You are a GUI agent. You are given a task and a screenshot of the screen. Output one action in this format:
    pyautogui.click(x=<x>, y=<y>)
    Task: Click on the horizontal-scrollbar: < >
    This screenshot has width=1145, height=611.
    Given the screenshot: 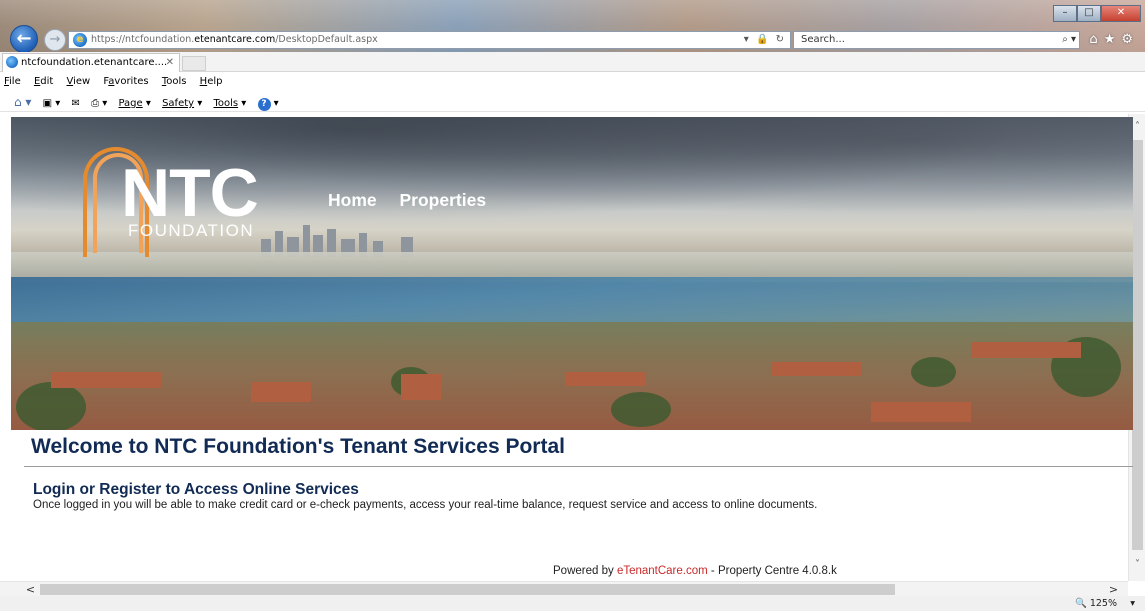 What is the action you would take?
    pyautogui.click(x=564, y=588)
    